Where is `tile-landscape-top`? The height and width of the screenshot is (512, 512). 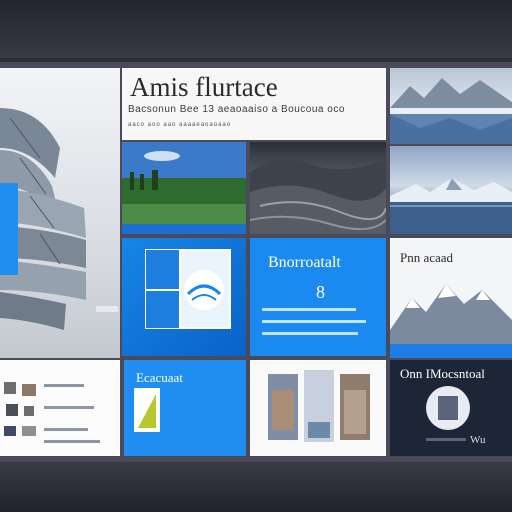
tile-landscape-top is located at coordinates (451, 106).